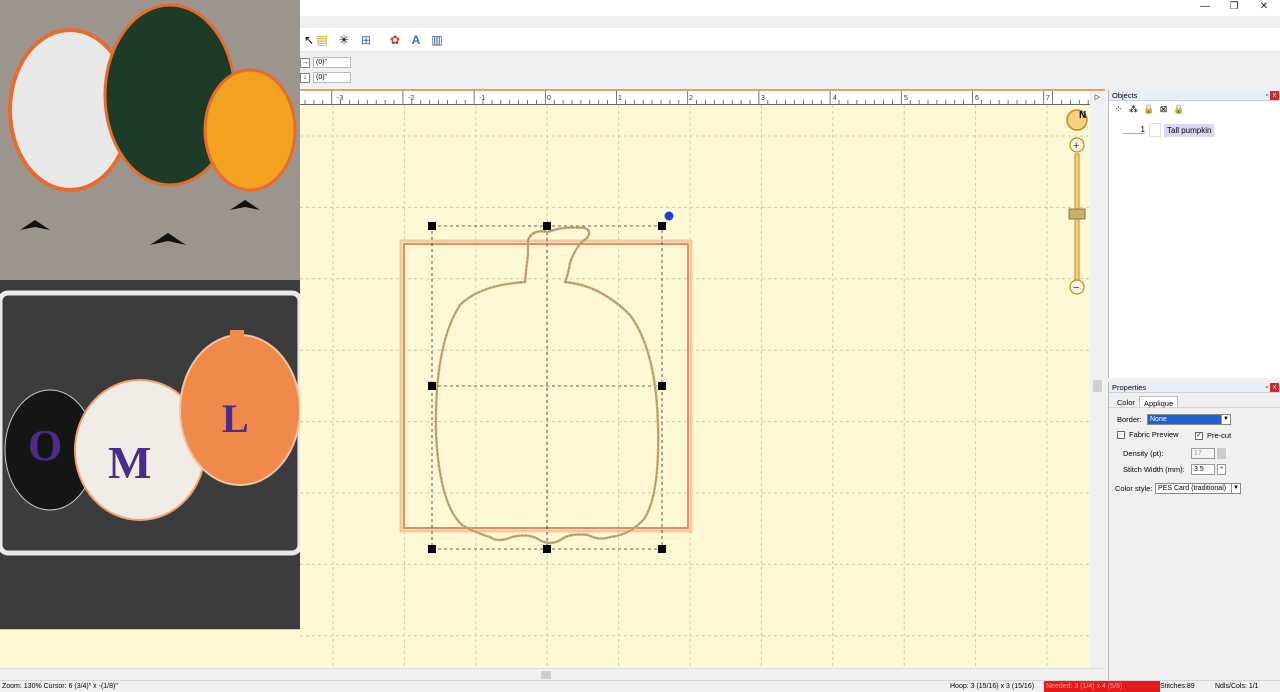 This screenshot has height=692, width=1280. I want to click on hoop-status: Hoop: 3 (15/16) x 3 (15/16), so click(992, 686).